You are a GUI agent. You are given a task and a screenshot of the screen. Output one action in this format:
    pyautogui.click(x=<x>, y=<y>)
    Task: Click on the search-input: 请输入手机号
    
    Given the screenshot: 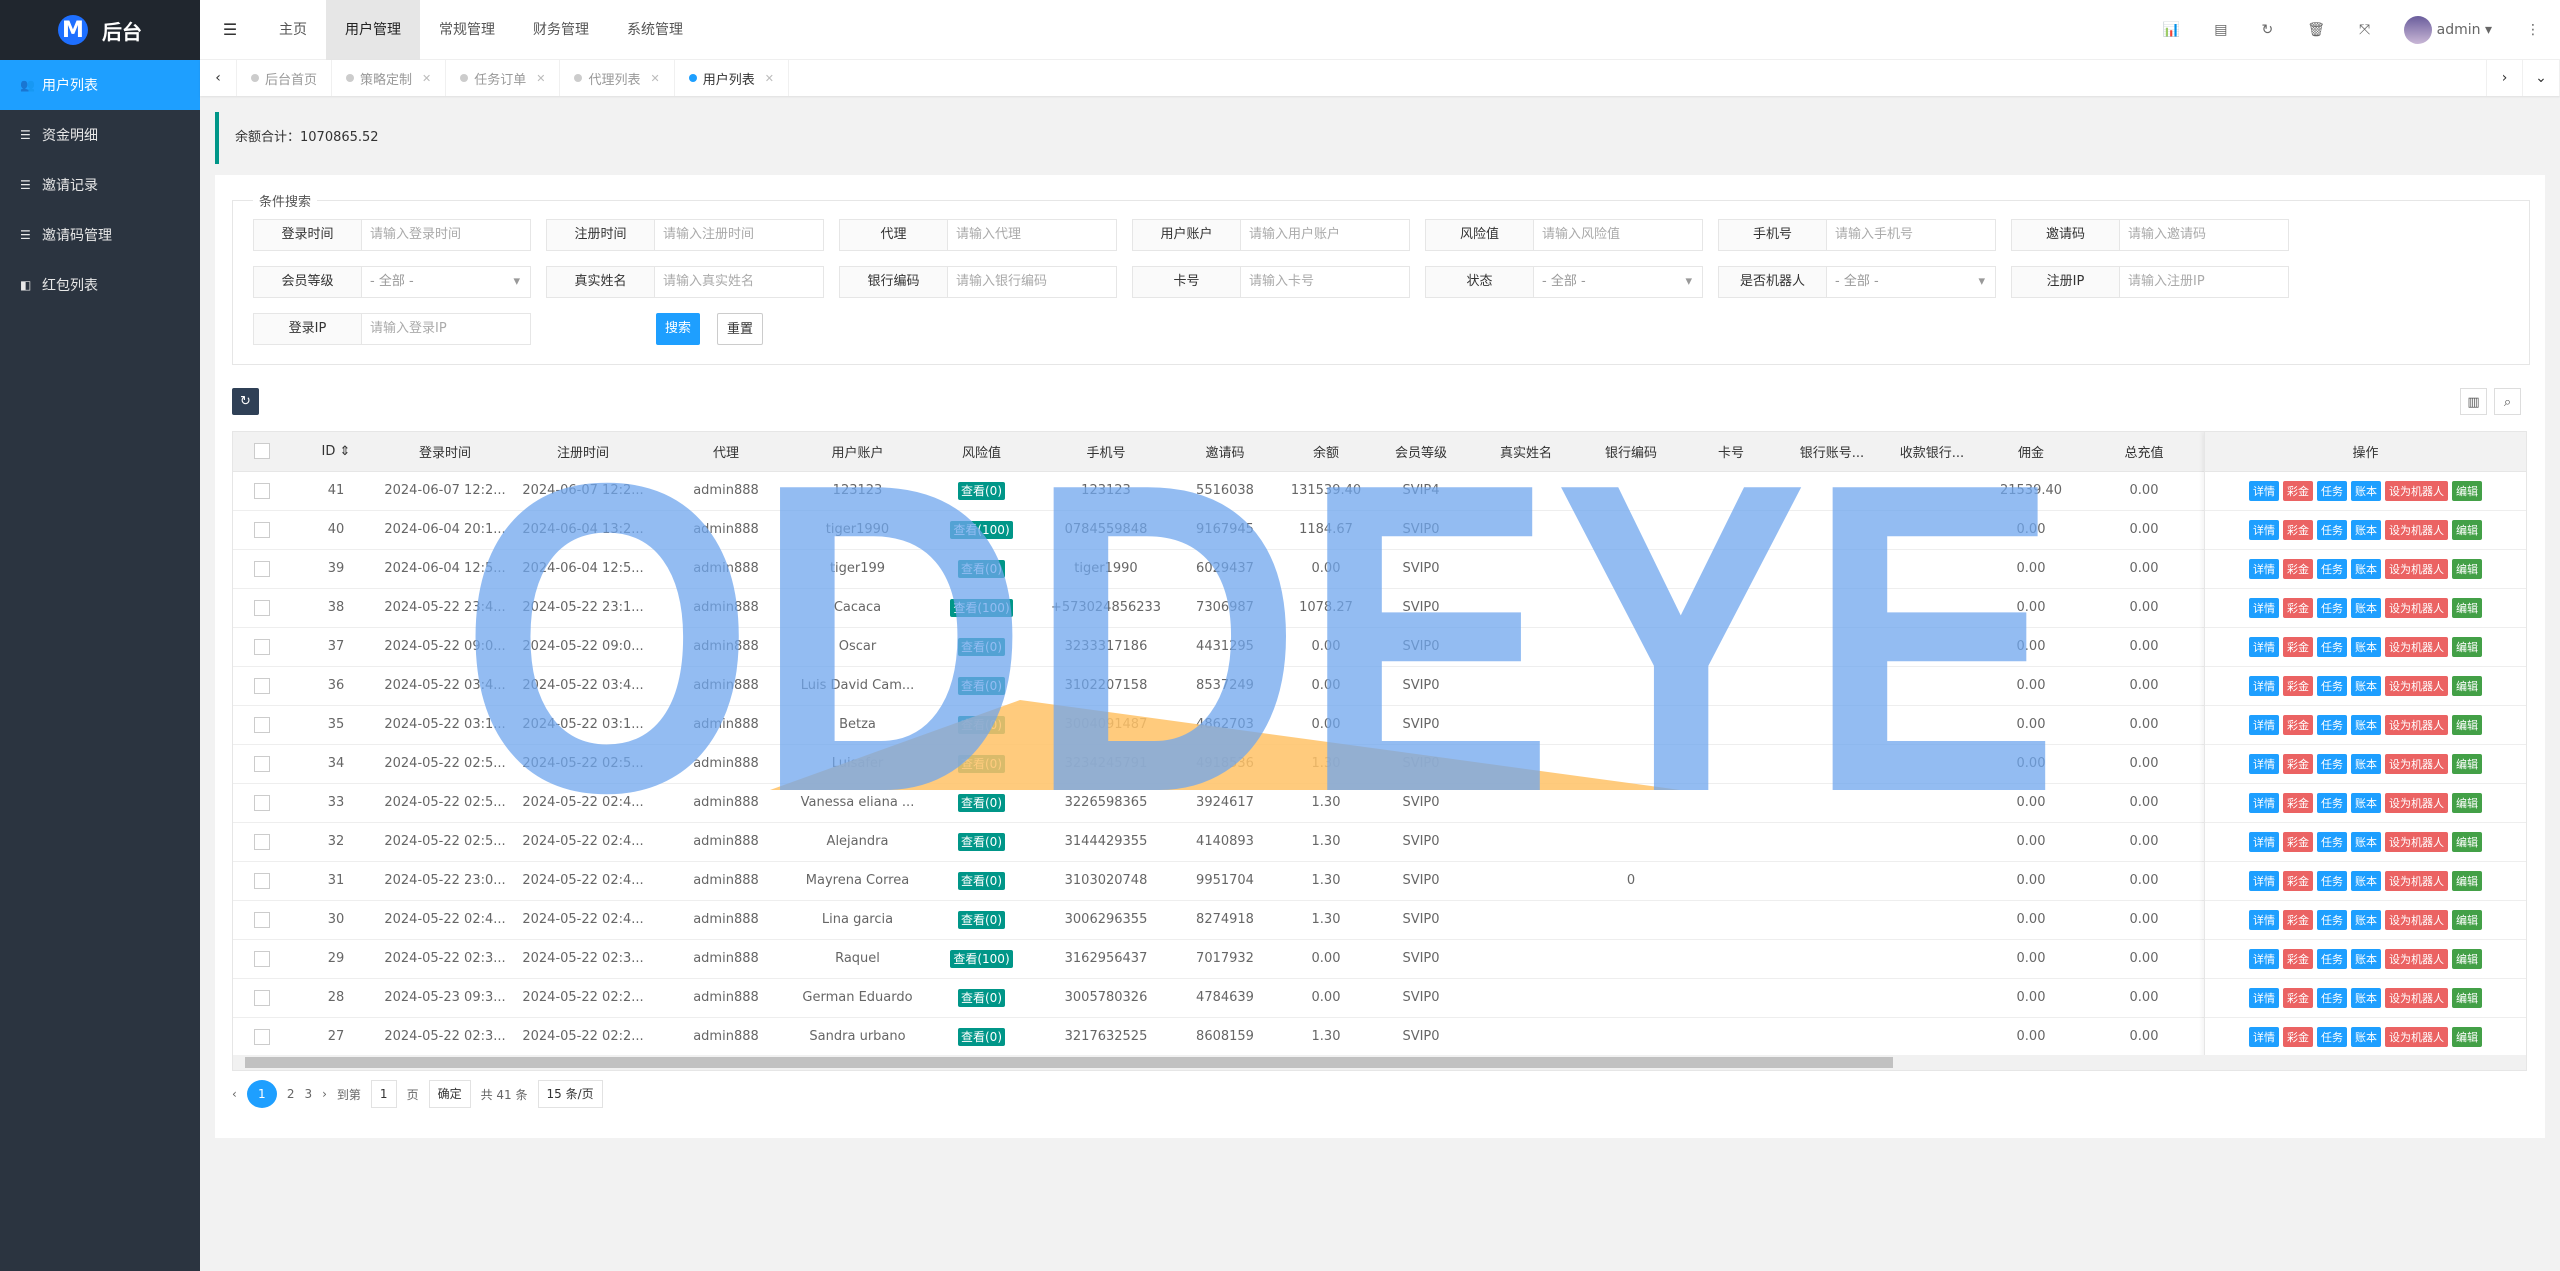 What is the action you would take?
    pyautogui.click(x=1911, y=235)
    